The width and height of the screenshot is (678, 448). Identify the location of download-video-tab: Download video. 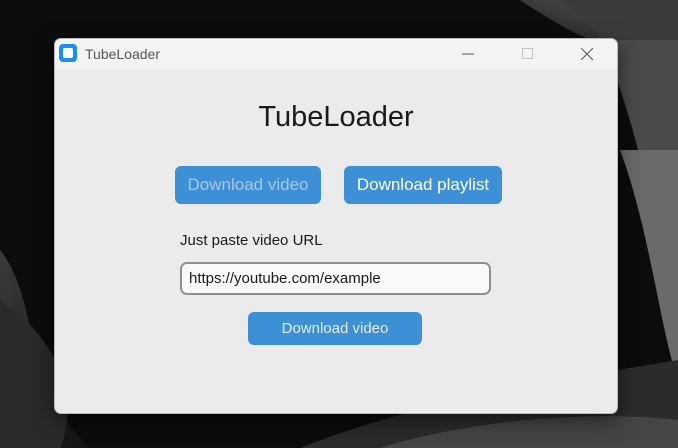
(248, 185).